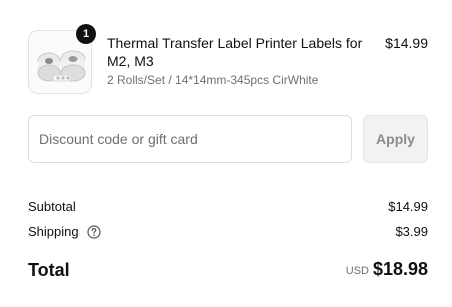  What do you see at coordinates (52, 206) in the screenshot?
I see `subtotal-label: Subtotal` at bounding box center [52, 206].